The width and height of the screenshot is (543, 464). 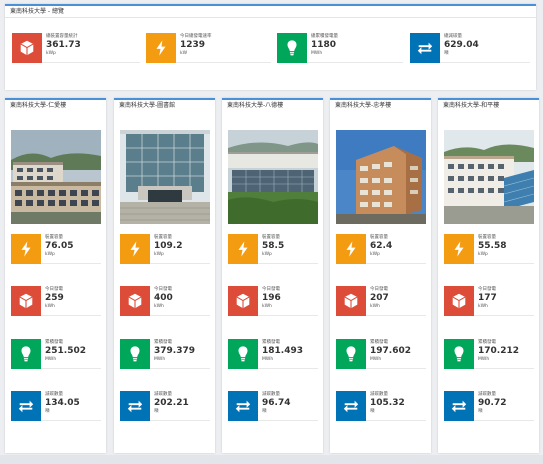 I want to click on overview-tile-power-rate: 今日總發電速率 1239 kW, so click(x=208, y=48).